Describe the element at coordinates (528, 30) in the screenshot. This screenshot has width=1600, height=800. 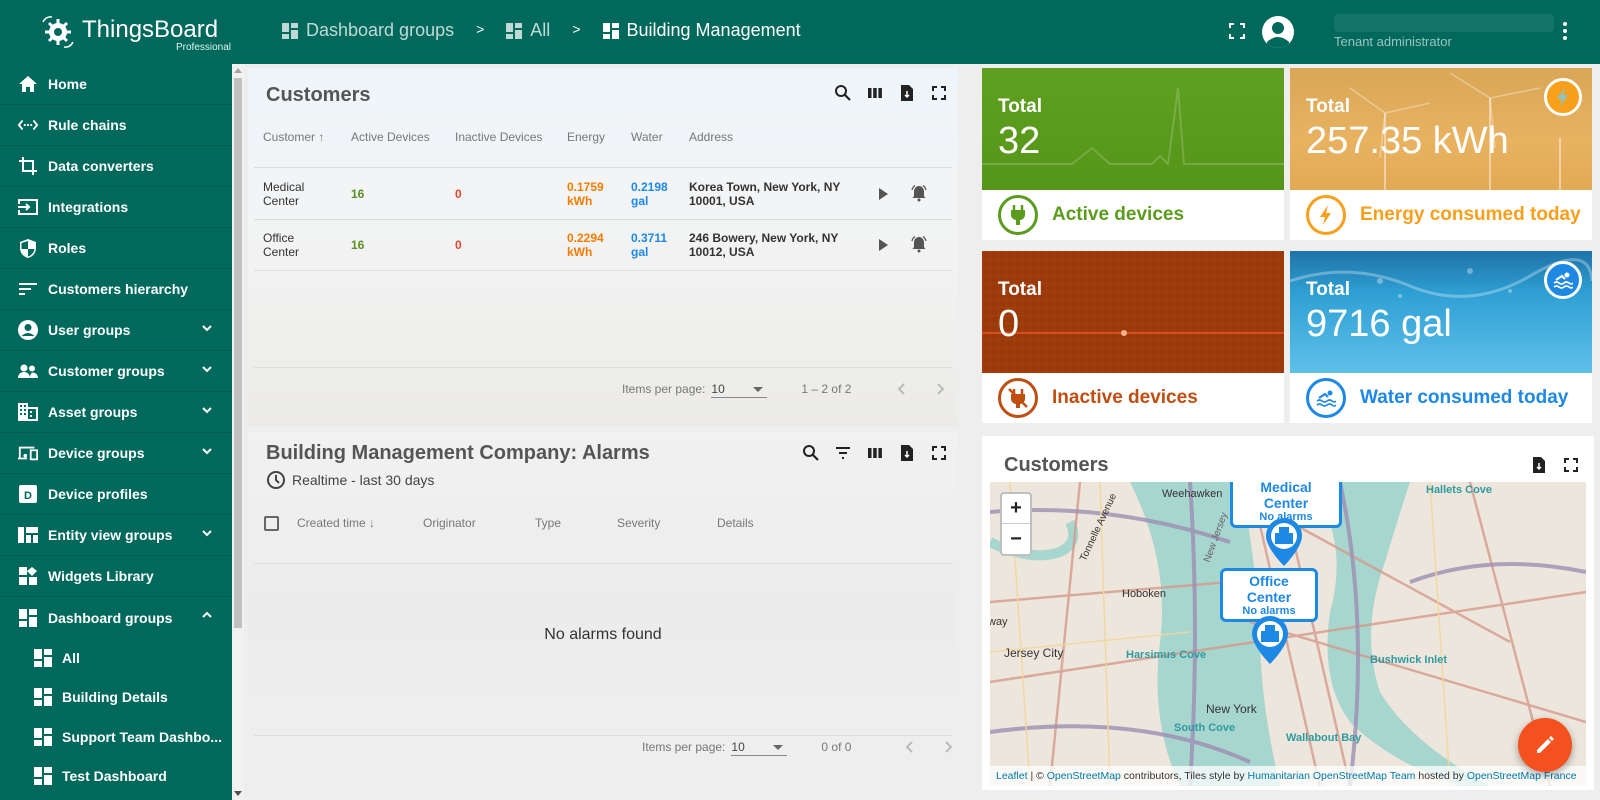
I see `breadcrumb-all: All` at that location.